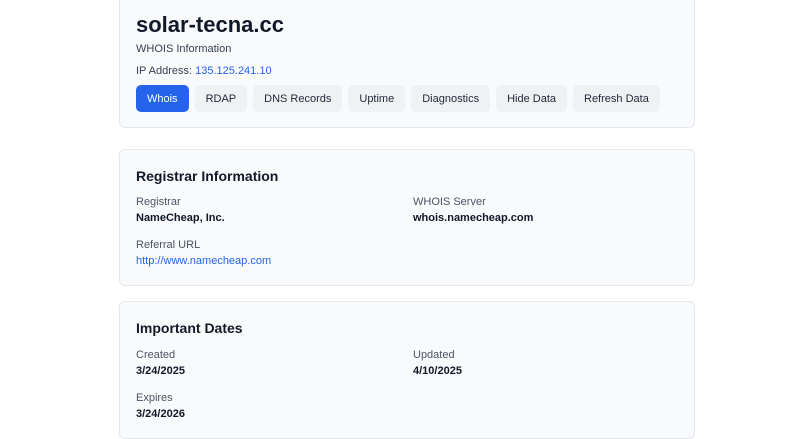 The height and width of the screenshot is (439, 800). What do you see at coordinates (168, 245) in the screenshot?
I see `referral-url-label: Referral URL` at bounding box center [168, 245].